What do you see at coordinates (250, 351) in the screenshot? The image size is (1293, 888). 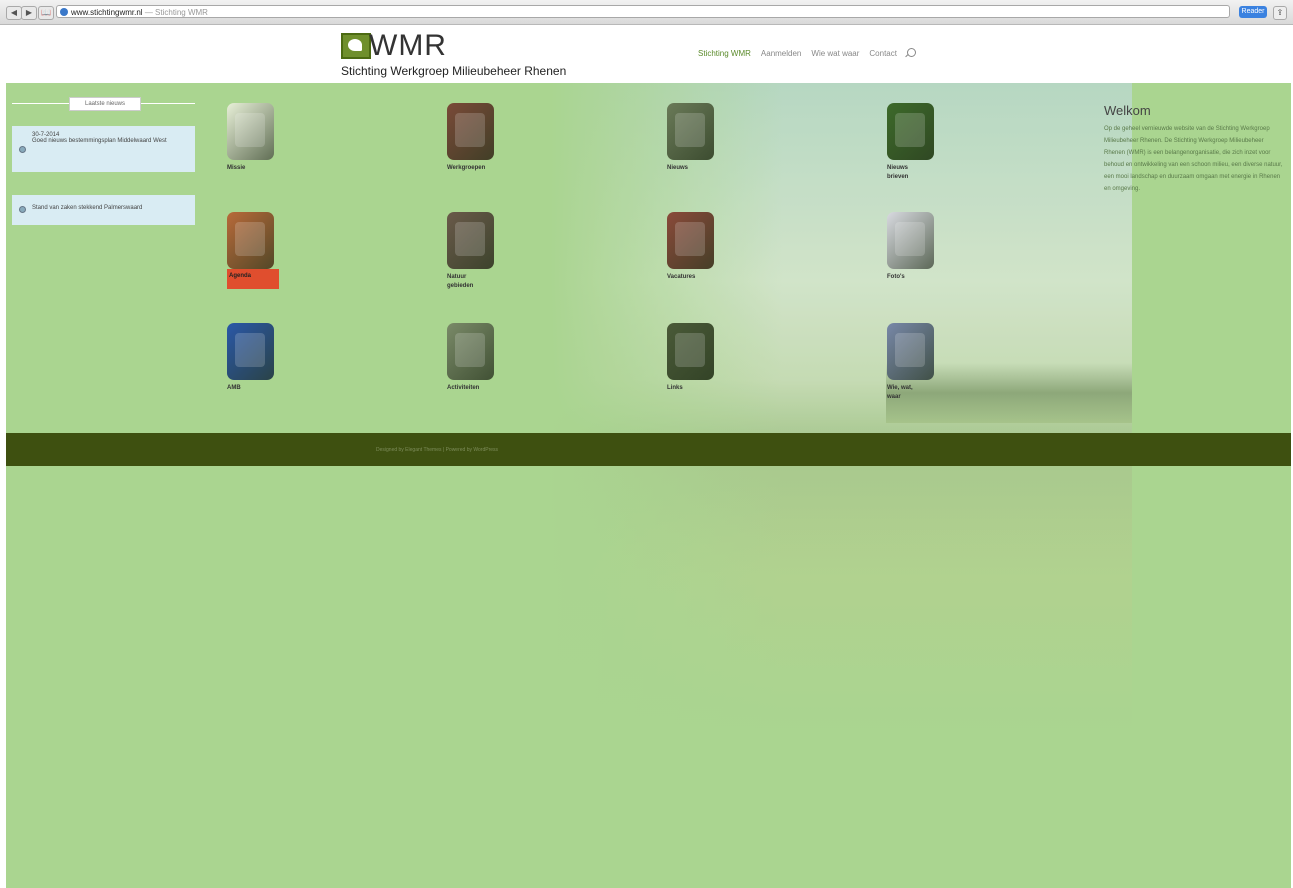 I see `amb-icon` at bounding box center [250, 351].